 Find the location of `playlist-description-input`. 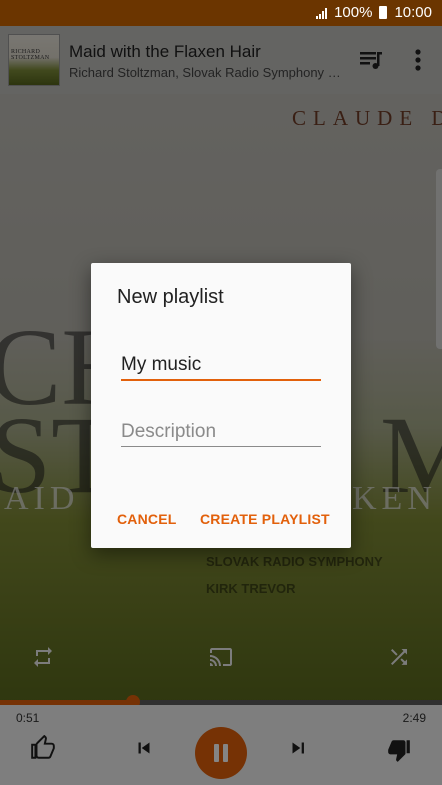

playlist-description-input is located at coordinates (221, 432).